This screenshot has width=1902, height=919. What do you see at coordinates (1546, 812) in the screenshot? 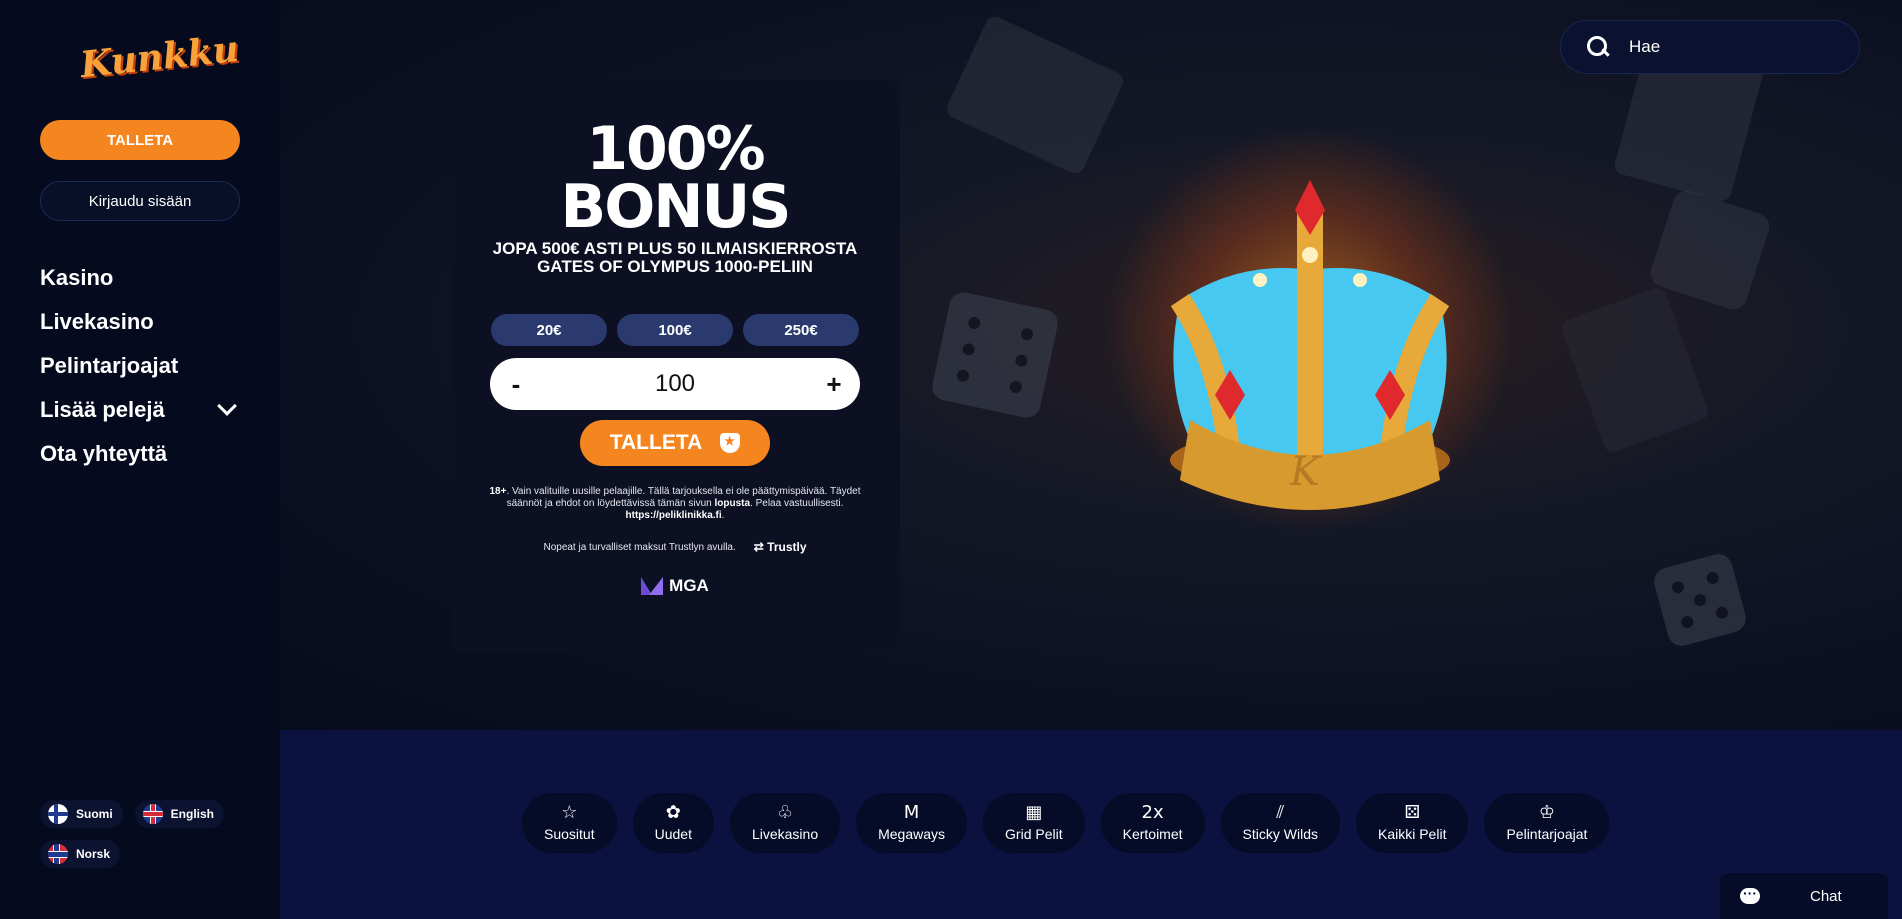
I see `provider-icon: ♔` at bounding box center [1546, 812].